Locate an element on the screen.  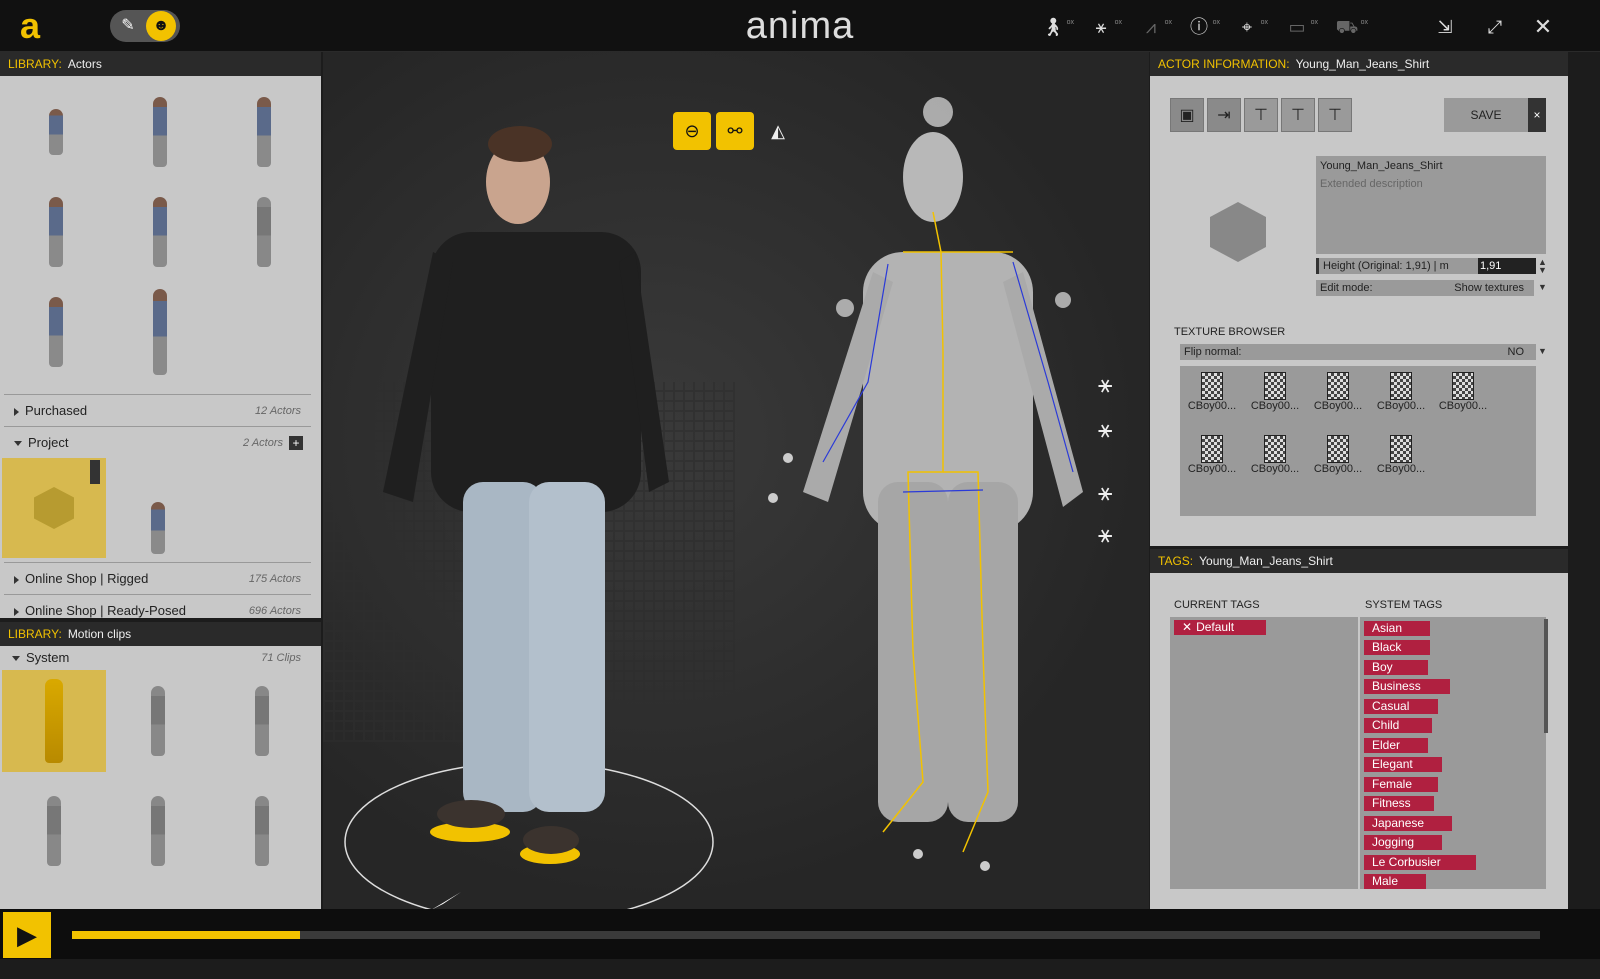
graph-icon: ⩘ ox is located at coordinates (1154, 27).